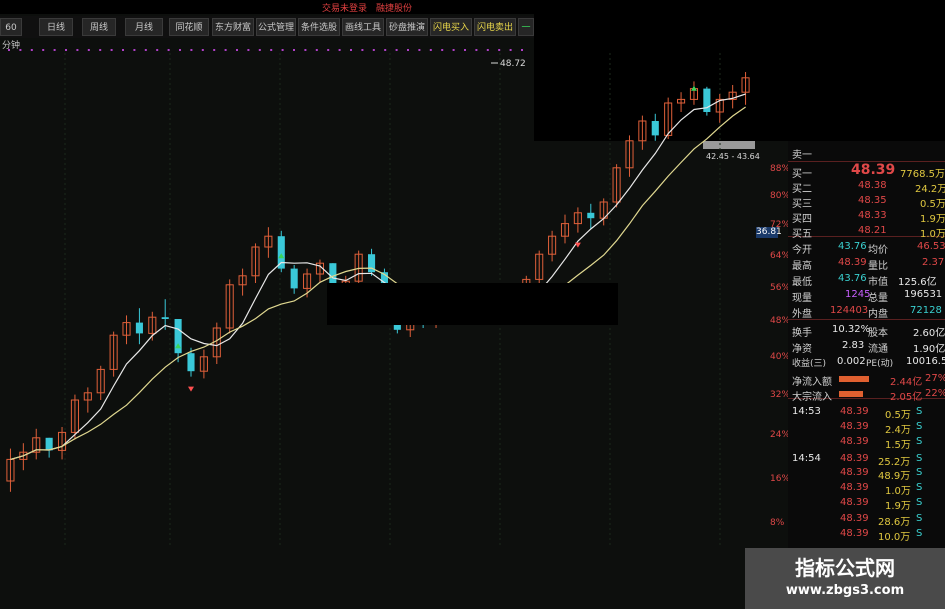 Image resolution: width=945 pixels, height=609 pixels. Describe the element at coordinates (931, 246) in the screenshot. I see `avg-price-value: 46.53` at that location.